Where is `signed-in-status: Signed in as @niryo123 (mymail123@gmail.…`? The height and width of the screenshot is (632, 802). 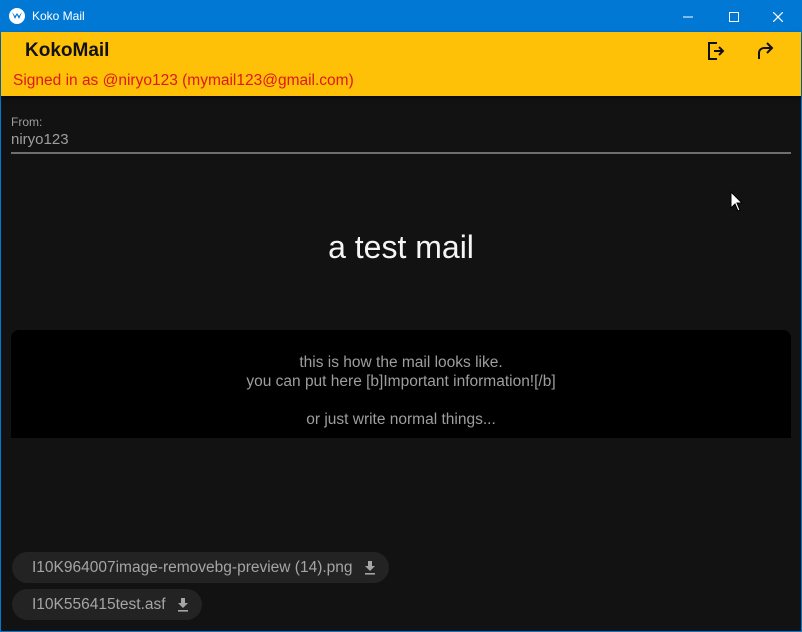 signed-in-status: Signed in as @niryo123 (mymail123@gmail.… is located at coordinates (183, 80).